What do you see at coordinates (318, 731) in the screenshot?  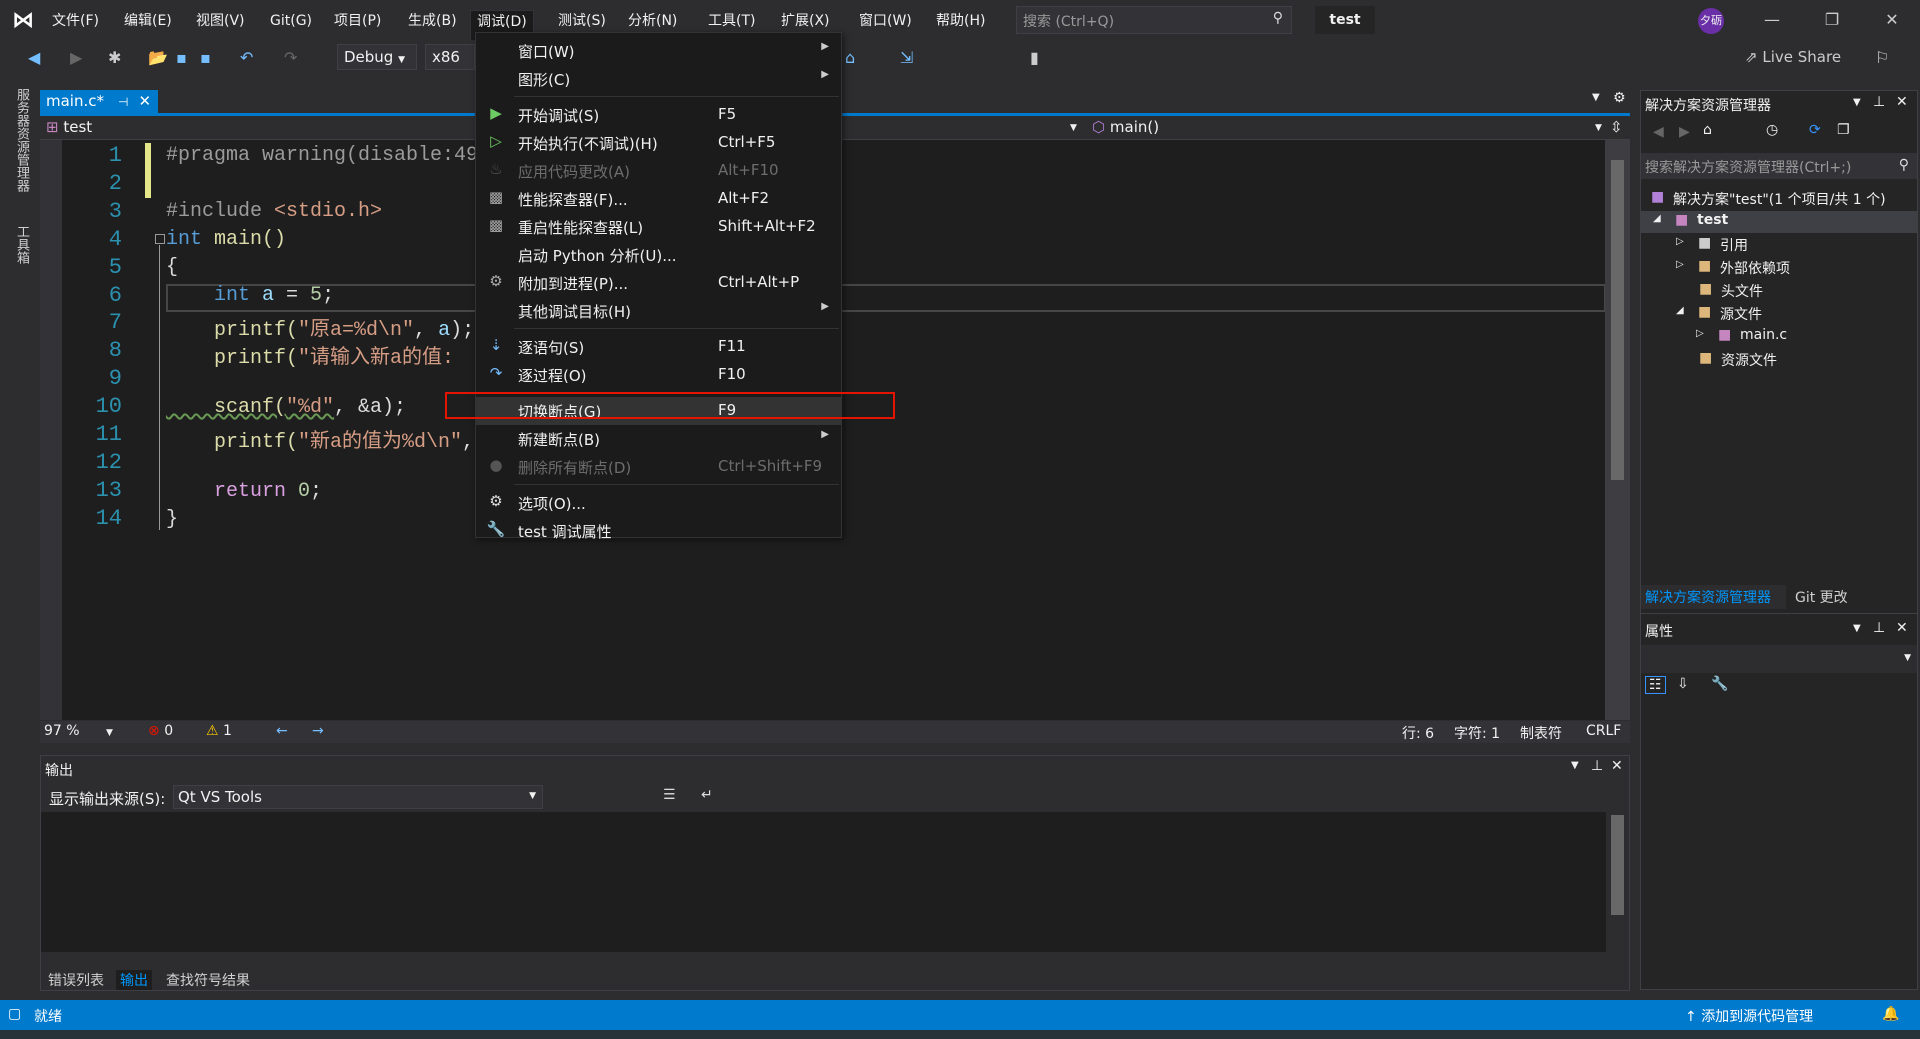 I see `next-issue-icon: →` at bounding box center [318, 731].